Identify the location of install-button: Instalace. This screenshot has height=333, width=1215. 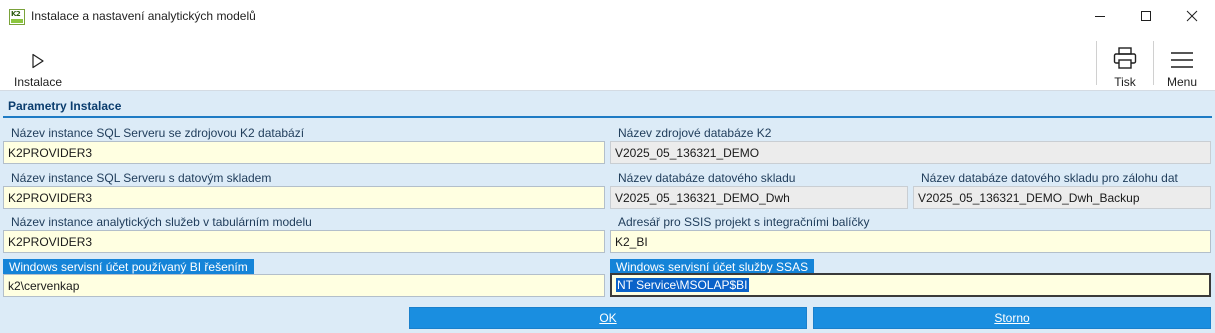
(38, 61).